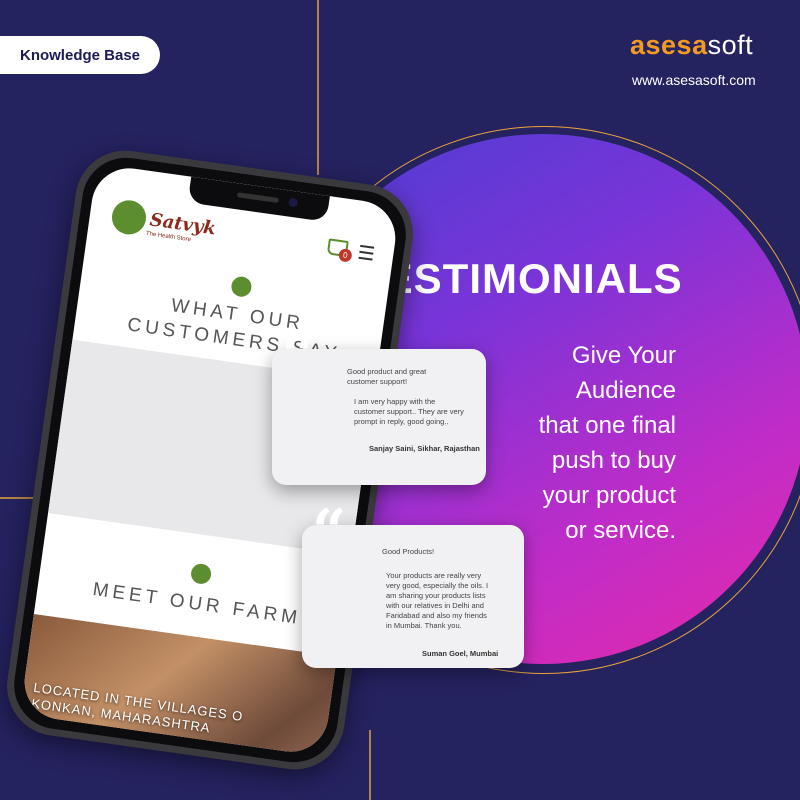 The width and height of the screenshot is (800, 800). Describe the element at coordinates (613, 460) in the screenshot. I see `tagline-line: push to buy` at that location.